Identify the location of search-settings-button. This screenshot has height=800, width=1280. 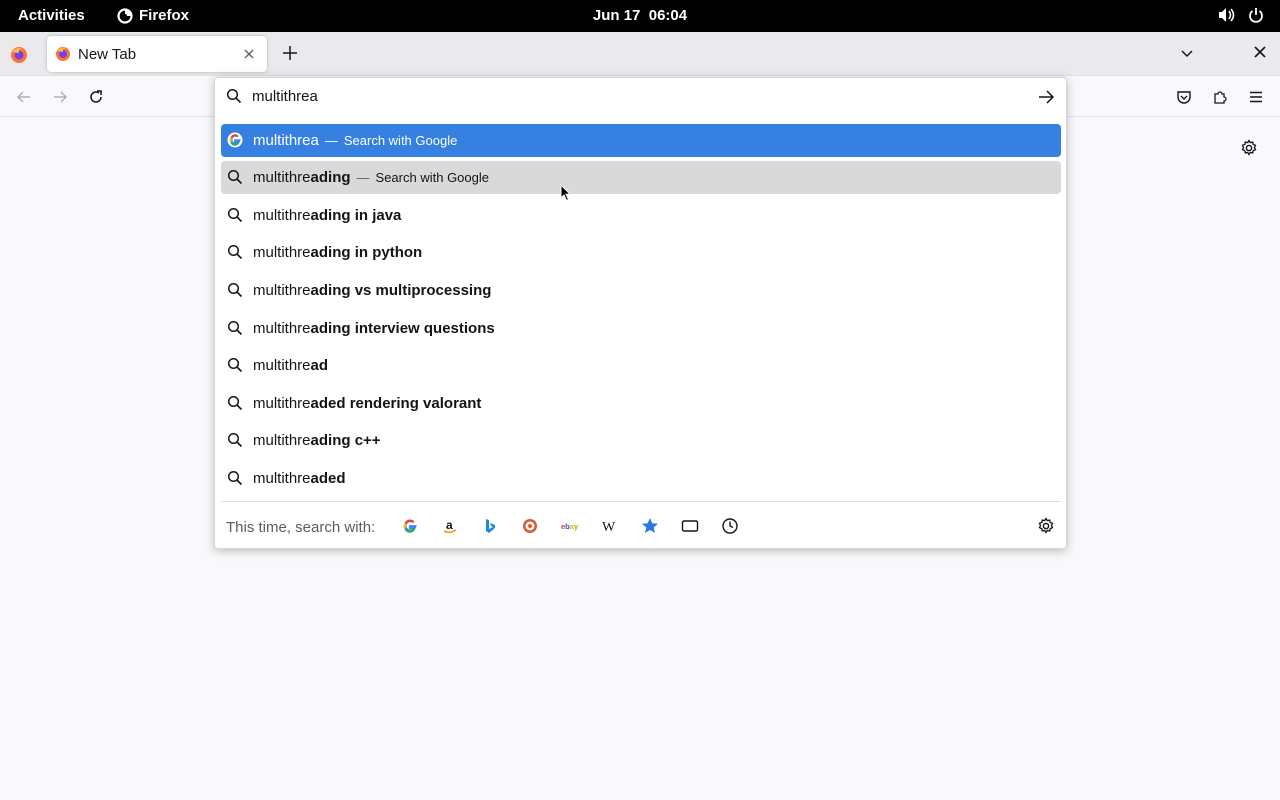
(1046, 528).